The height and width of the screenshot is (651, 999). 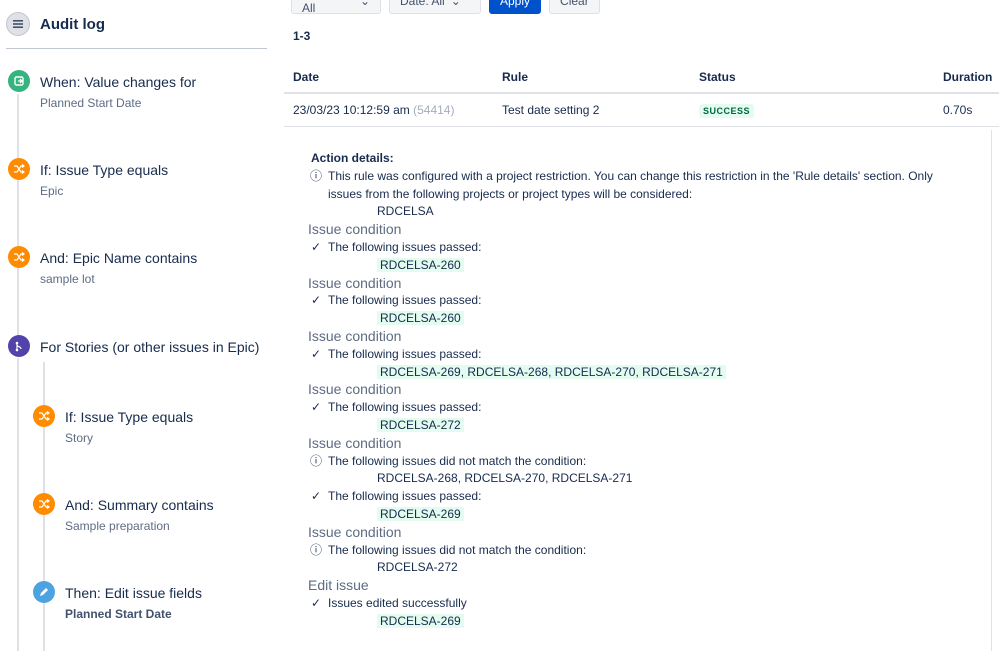 I want to click on date-filter-label: Date: All, so click(x=422, y=4).